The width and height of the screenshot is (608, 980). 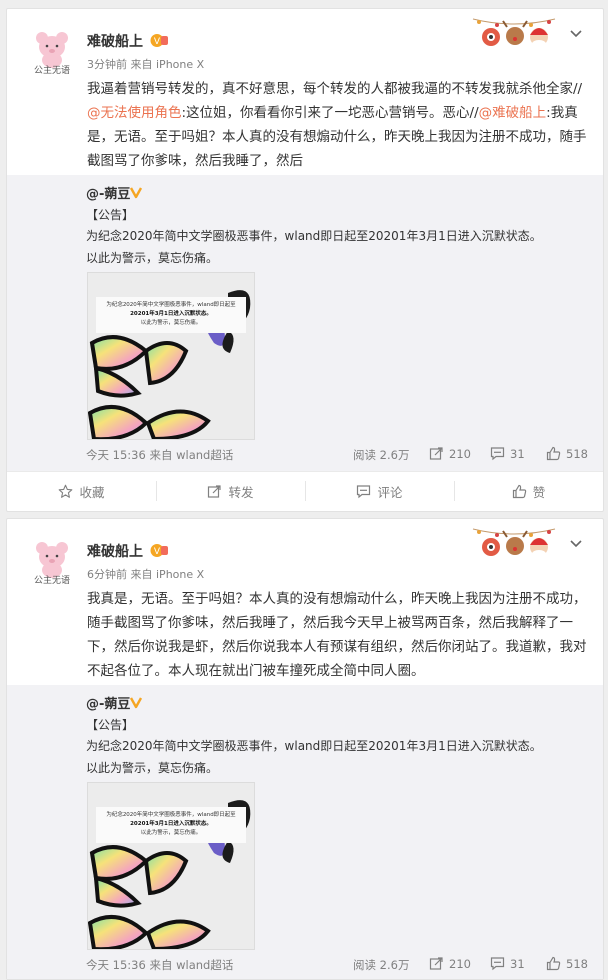 I want to click on post-meta: 6分钟前 来自 iPhone X, so click(x=145, y=574).